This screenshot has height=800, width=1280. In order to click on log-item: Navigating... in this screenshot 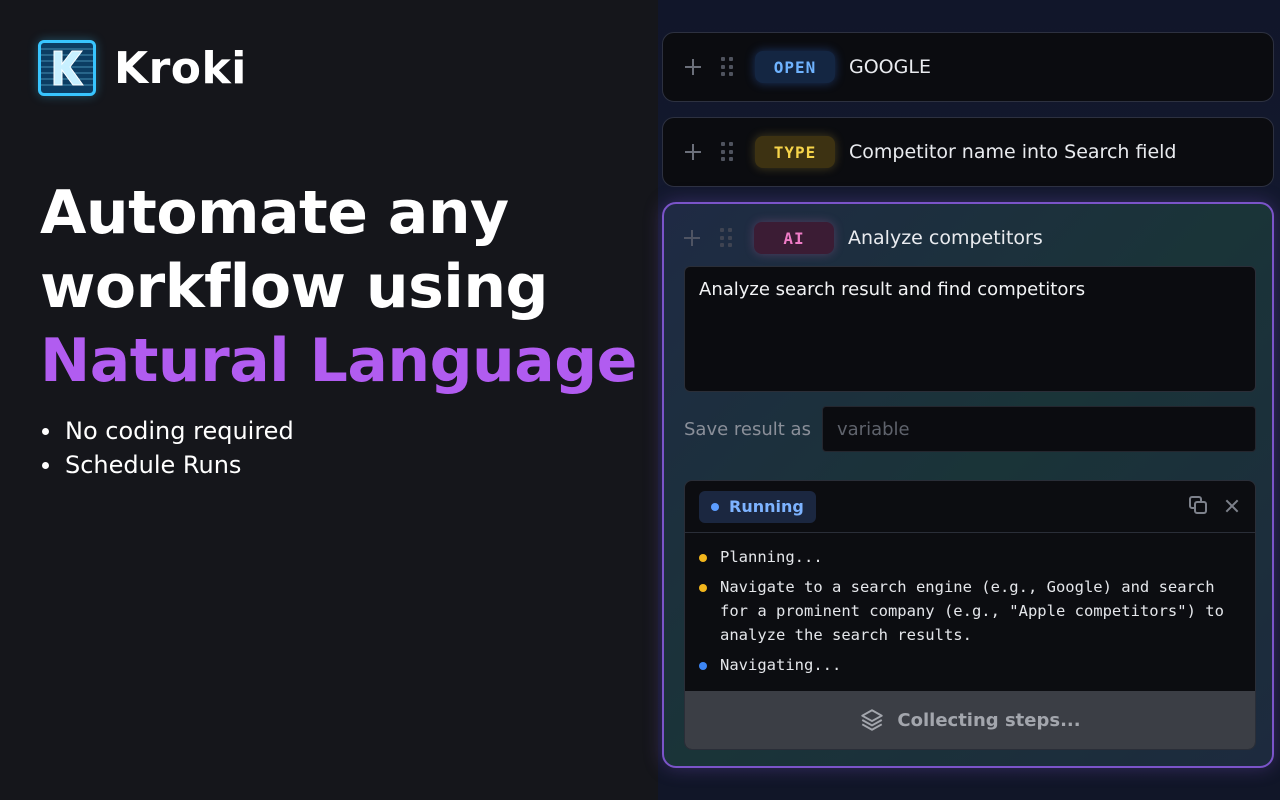, I will do `click(970, 665)`.